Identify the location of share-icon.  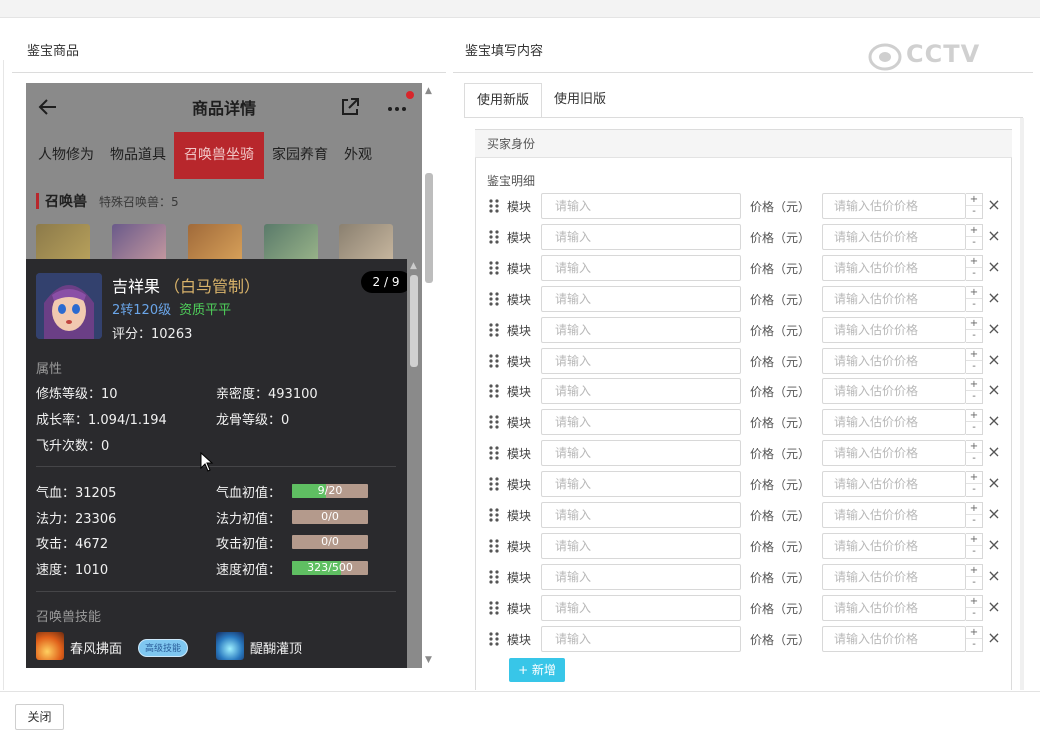
(350, 107).